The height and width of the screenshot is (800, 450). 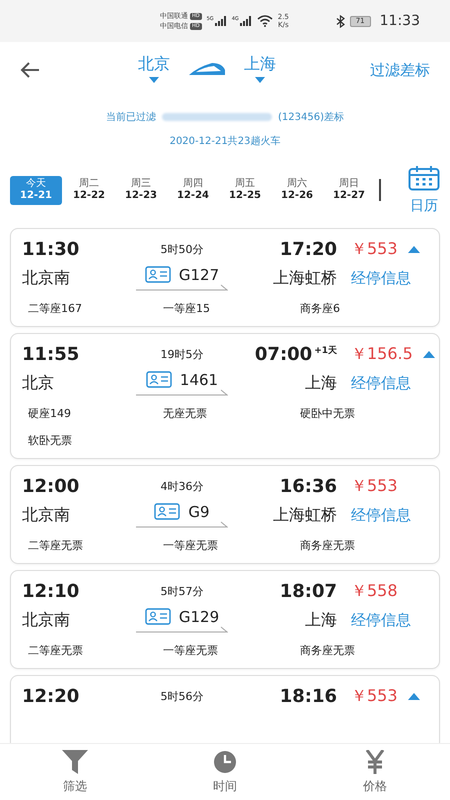 What do you see at coordinates (182, 249) in the screenshot?
I see `duration: 5时50分` at bounding box center [182, 249].